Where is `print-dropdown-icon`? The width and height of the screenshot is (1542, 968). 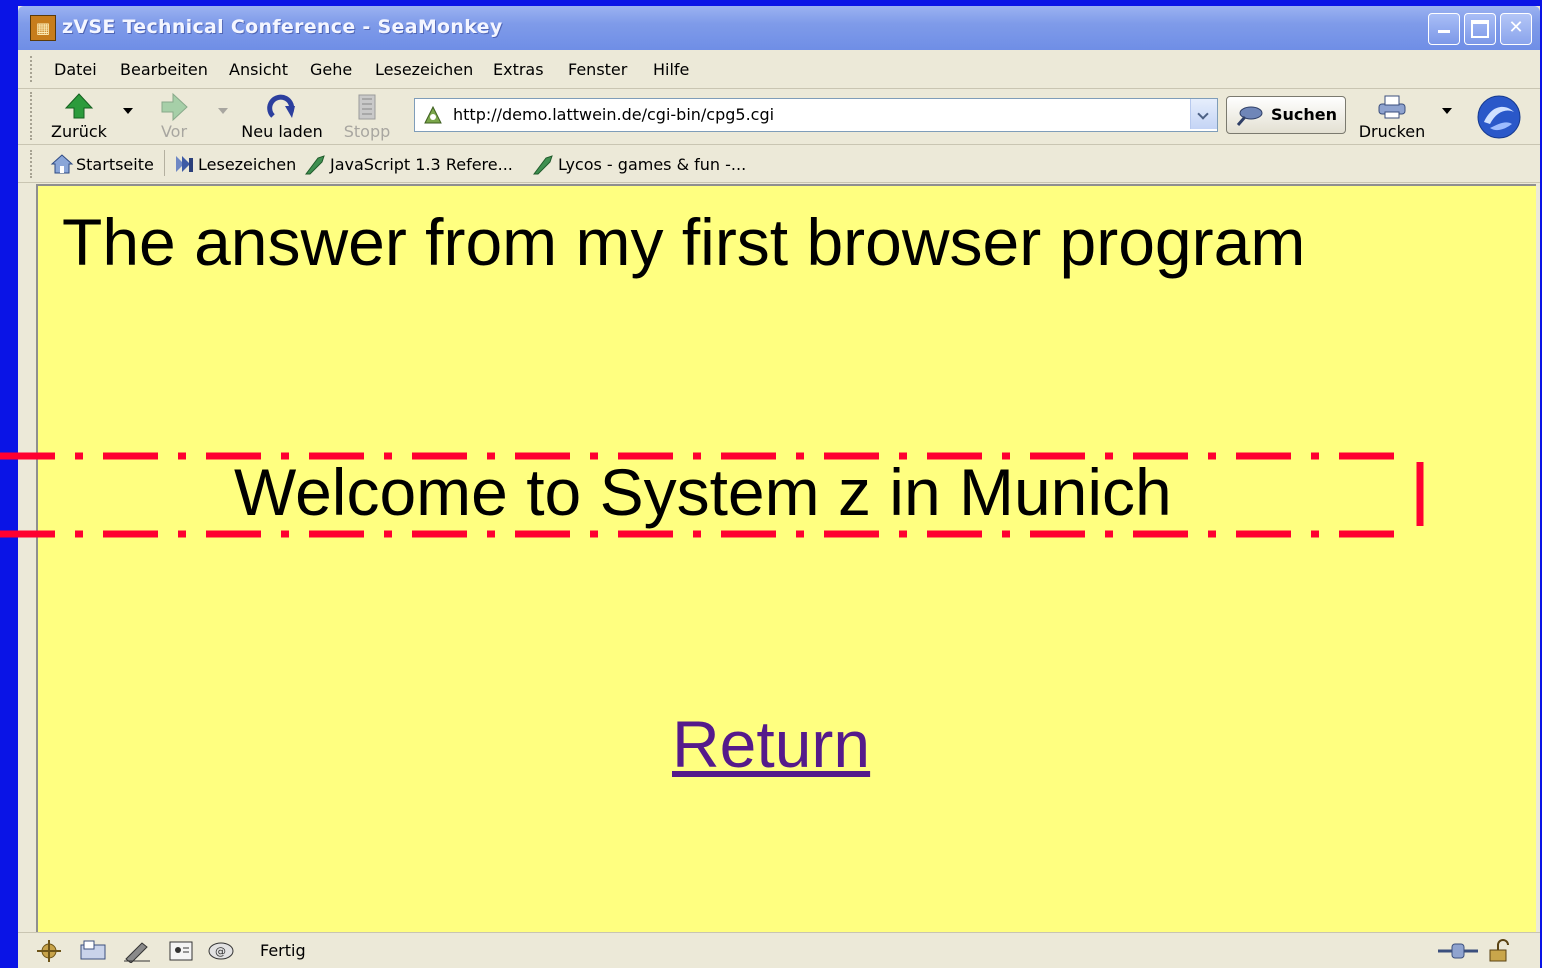
print-dropdown-icon is located at coordinates (1447, 111).